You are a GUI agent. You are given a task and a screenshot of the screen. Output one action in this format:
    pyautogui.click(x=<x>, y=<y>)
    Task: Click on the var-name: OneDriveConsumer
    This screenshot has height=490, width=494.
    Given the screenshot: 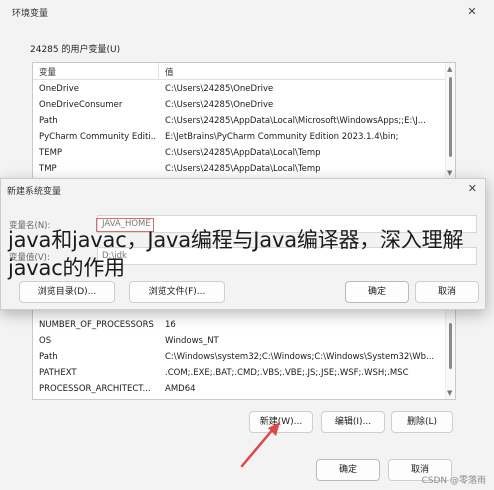 What is the action you would take?
    pyautogui.click(x=81, y=105)
    